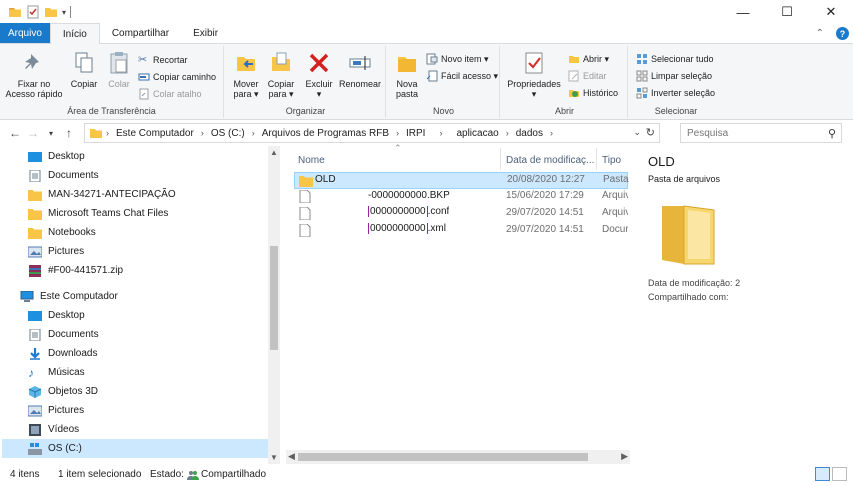  Describe the element at coordinates (624, 456) in the screenshot. I see `scroll-right-icon: ▶` at that location.